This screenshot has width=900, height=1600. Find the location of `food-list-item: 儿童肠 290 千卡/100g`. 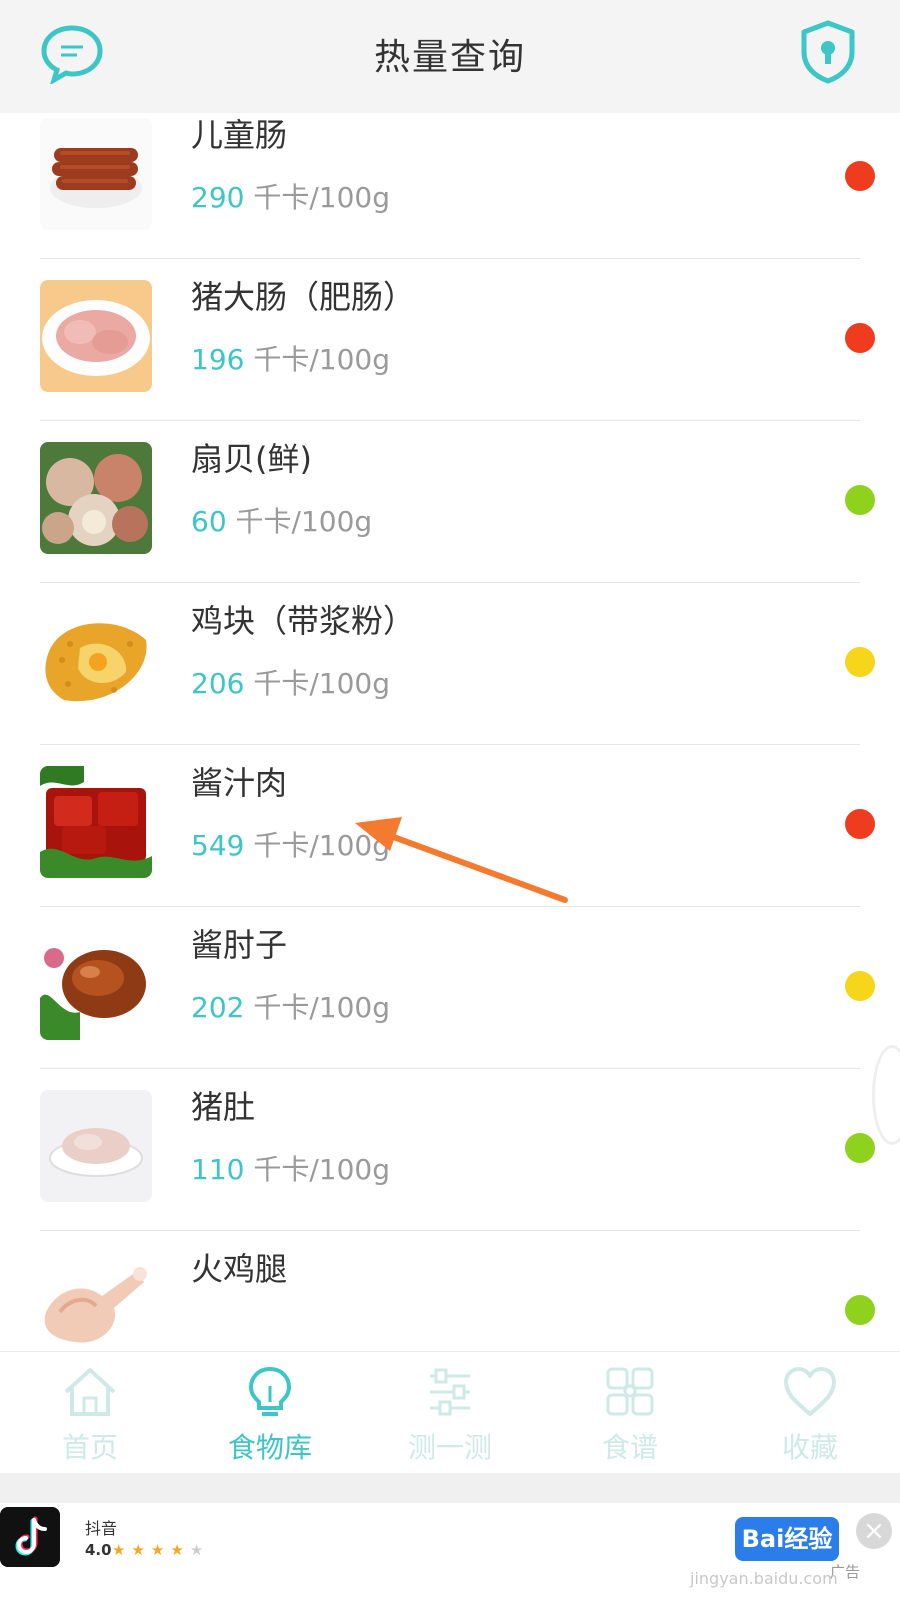

food-list-item: 儿童肠 290 千卡/100g is located at coordinates (450, 186).